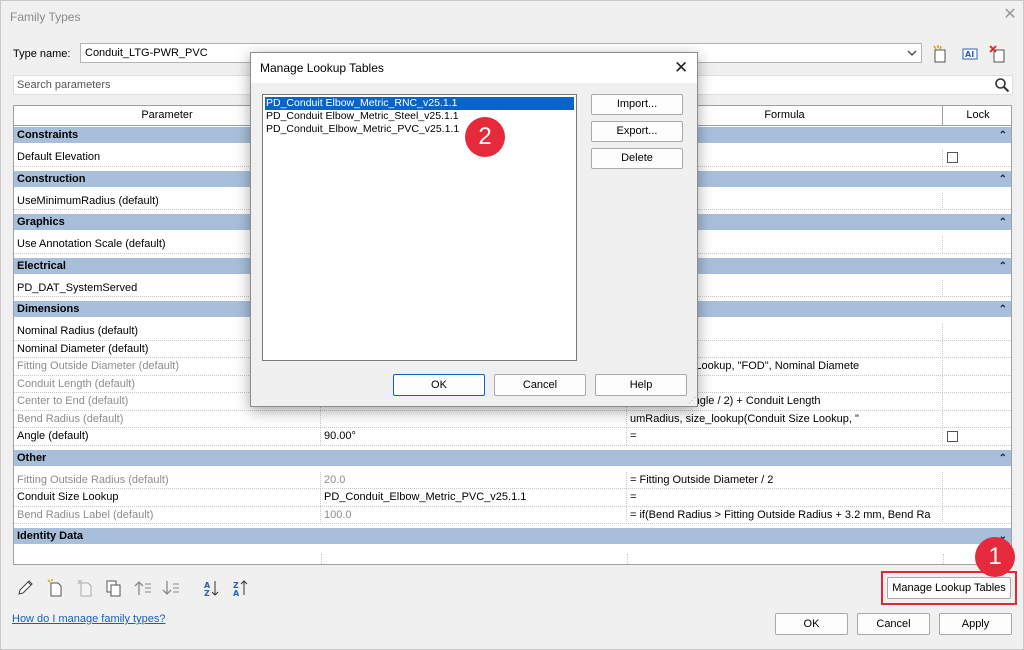 This screenshot has height=650, width=1024. What do you see at coordinates (207, 593) in the screenshot?
I see `svg-text: Z` at bounding box center [207, 593].